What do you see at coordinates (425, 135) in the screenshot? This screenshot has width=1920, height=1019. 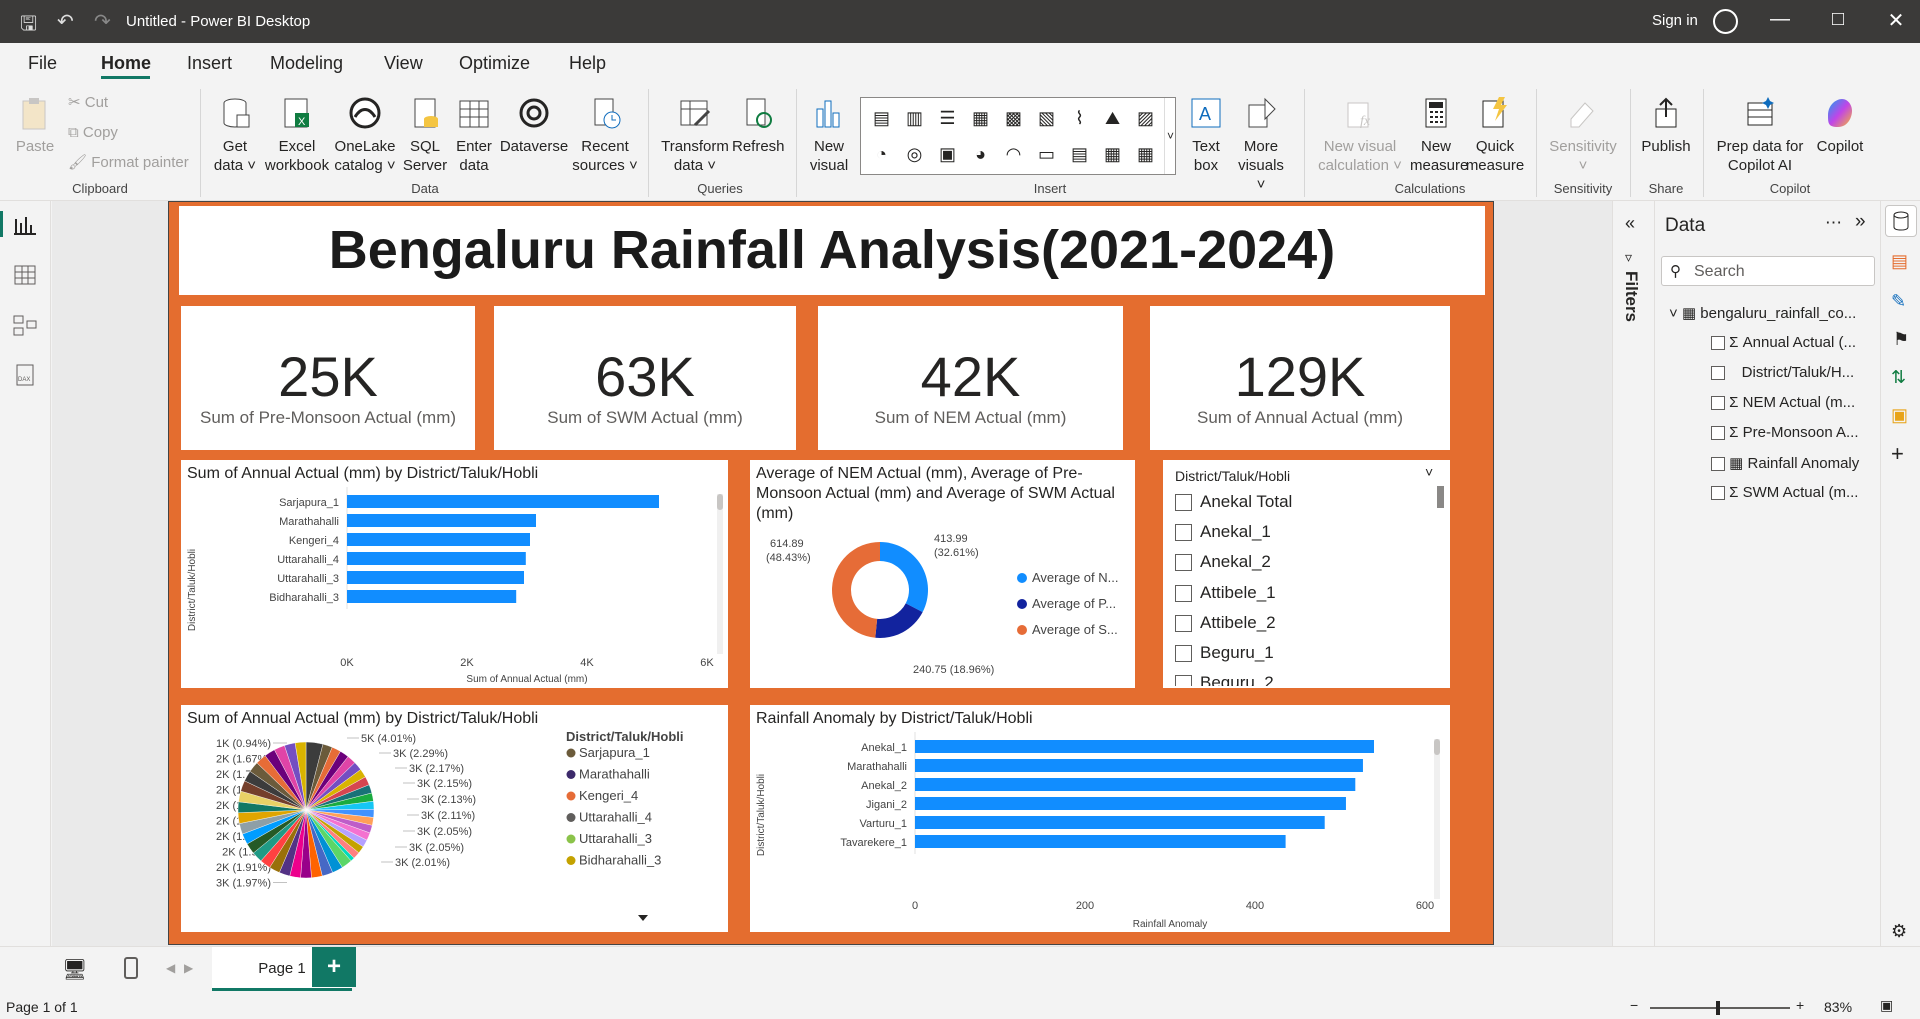 I see `sql-server-button: SQL Server` at bounding box center [425, 135].